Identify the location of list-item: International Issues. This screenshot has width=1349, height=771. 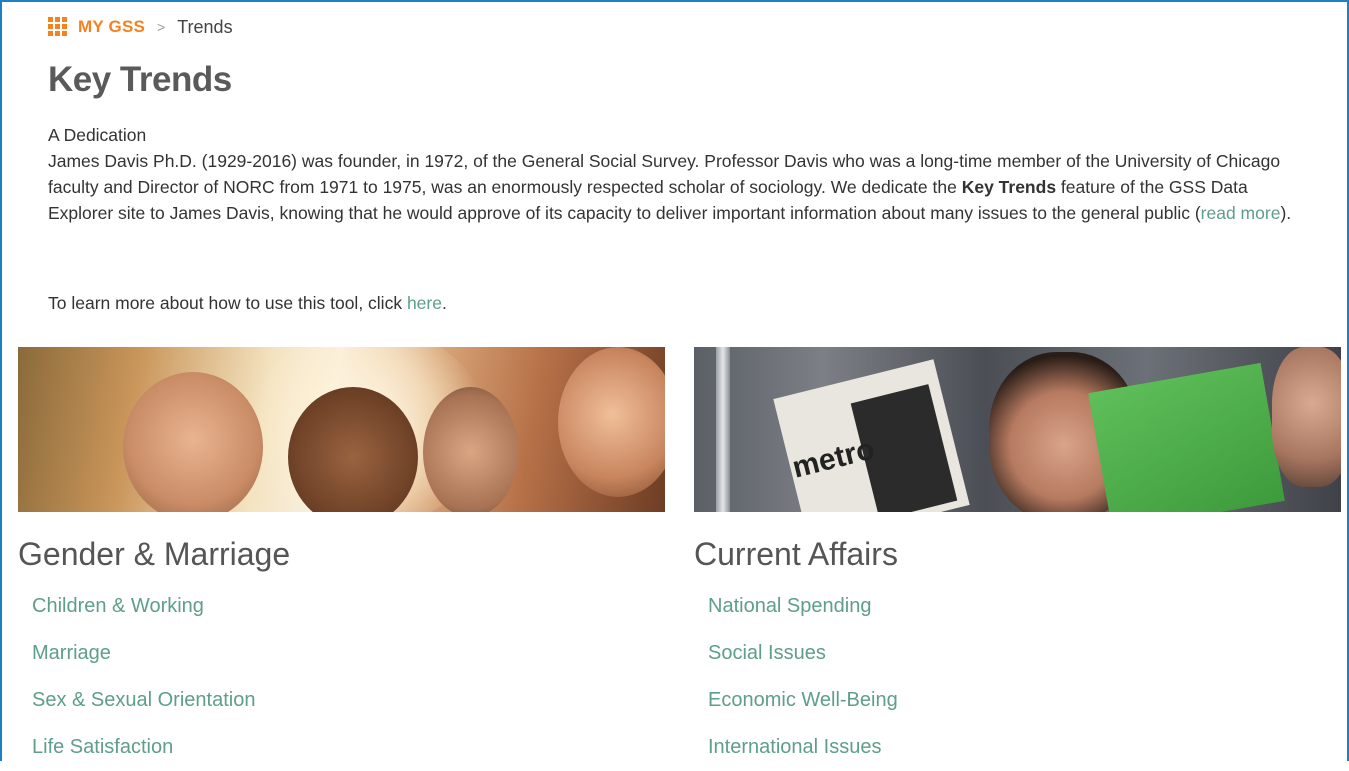
(1024, 747).